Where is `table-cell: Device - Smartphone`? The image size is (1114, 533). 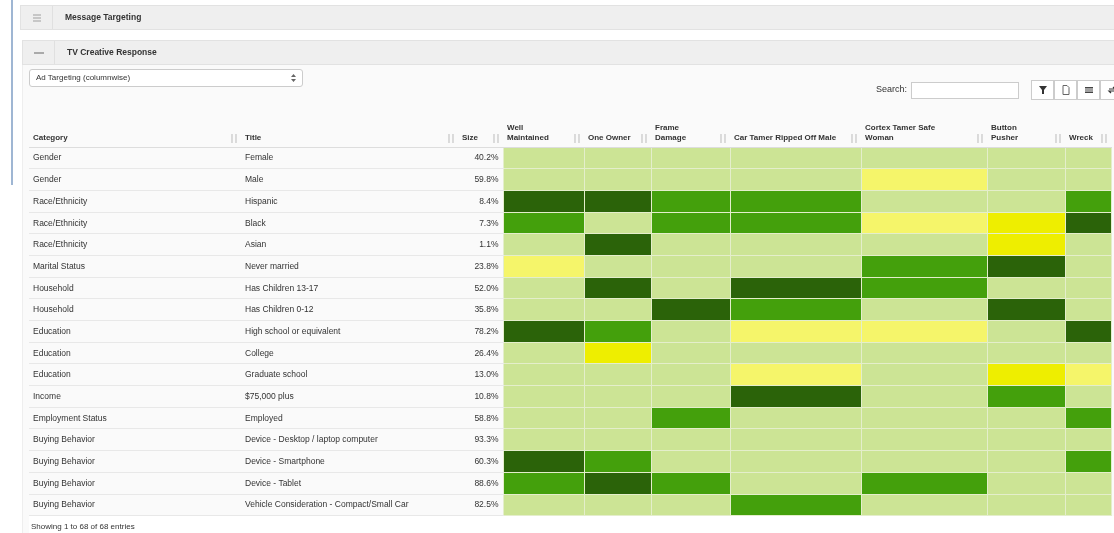 table-cell: Device - Smartphone is located at coordinates (349, 461).